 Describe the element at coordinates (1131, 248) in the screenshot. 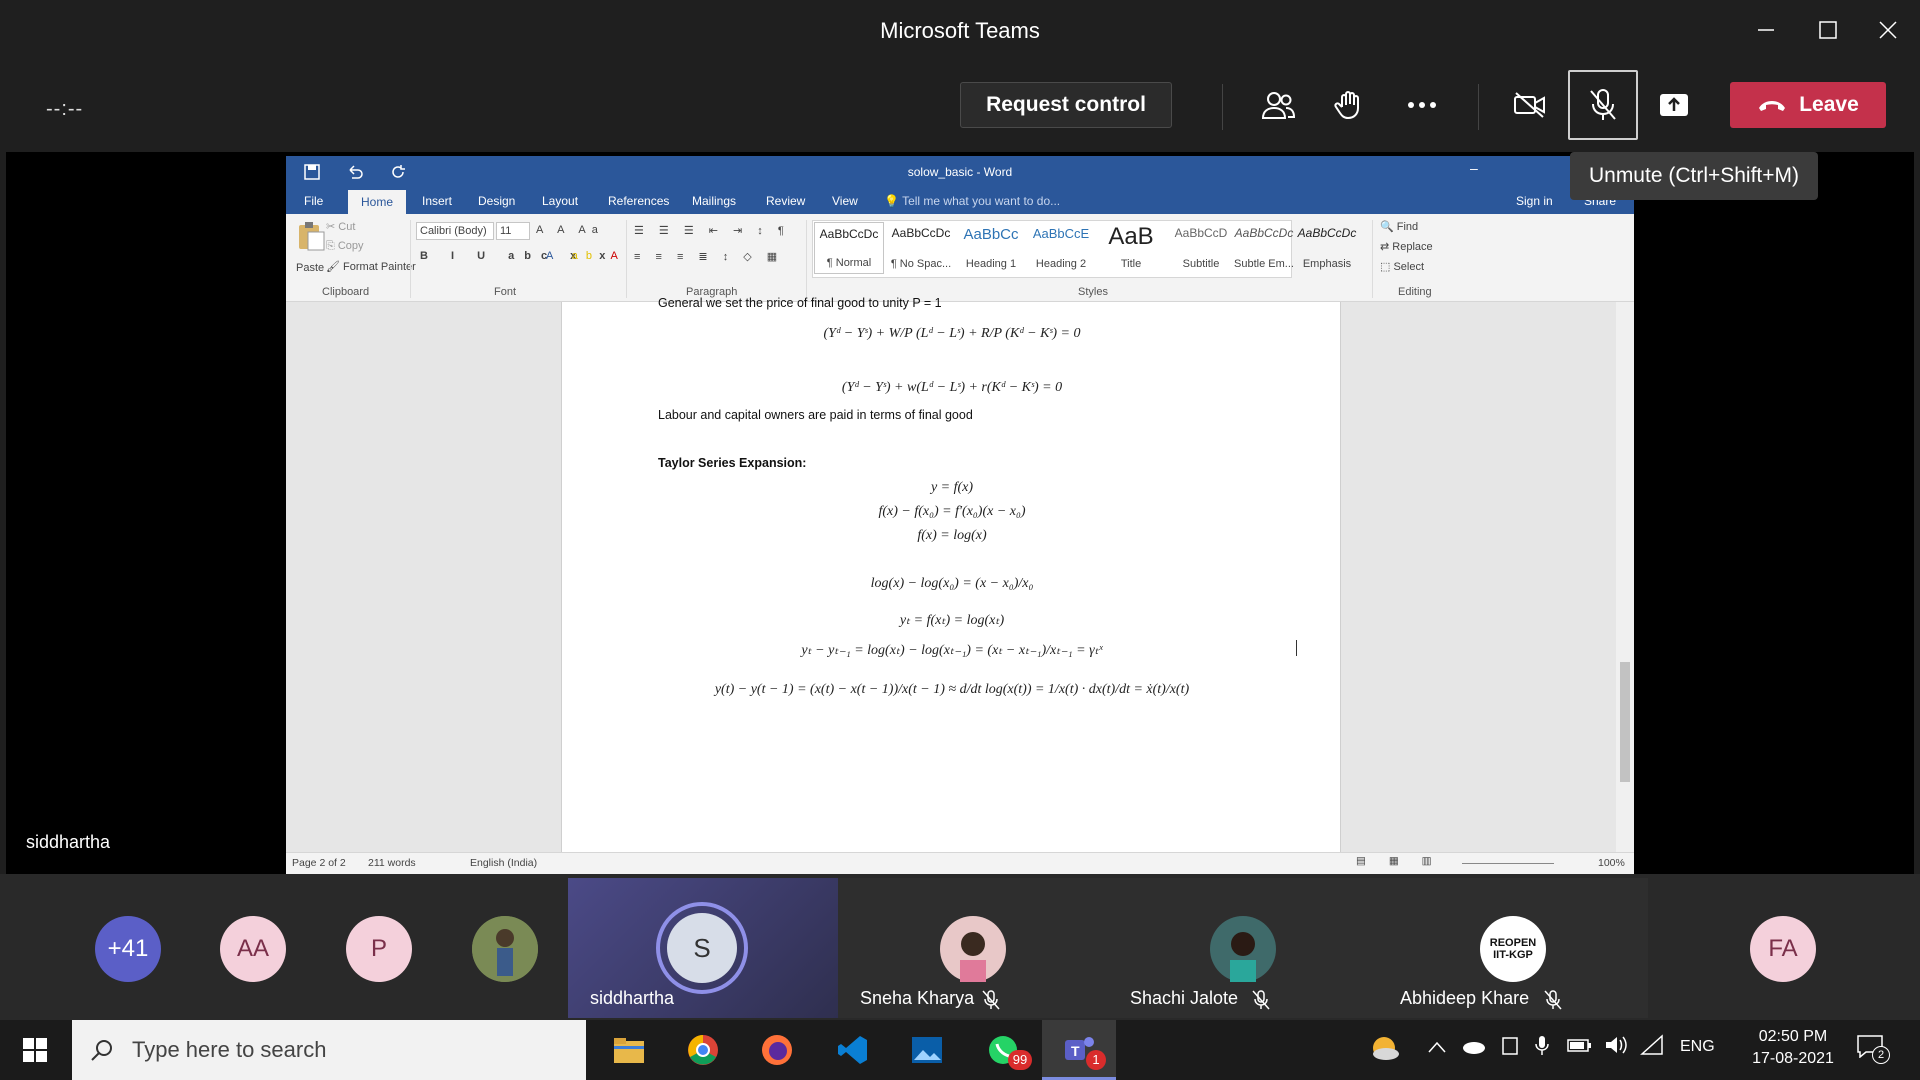

I see `style-title: AaB Title` at that location.